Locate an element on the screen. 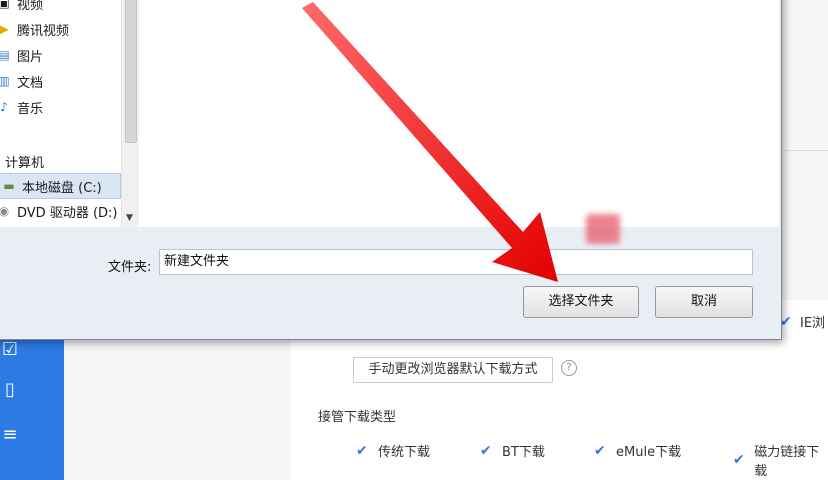  ie-label: IE浏 is located at coordinates (813, 323).